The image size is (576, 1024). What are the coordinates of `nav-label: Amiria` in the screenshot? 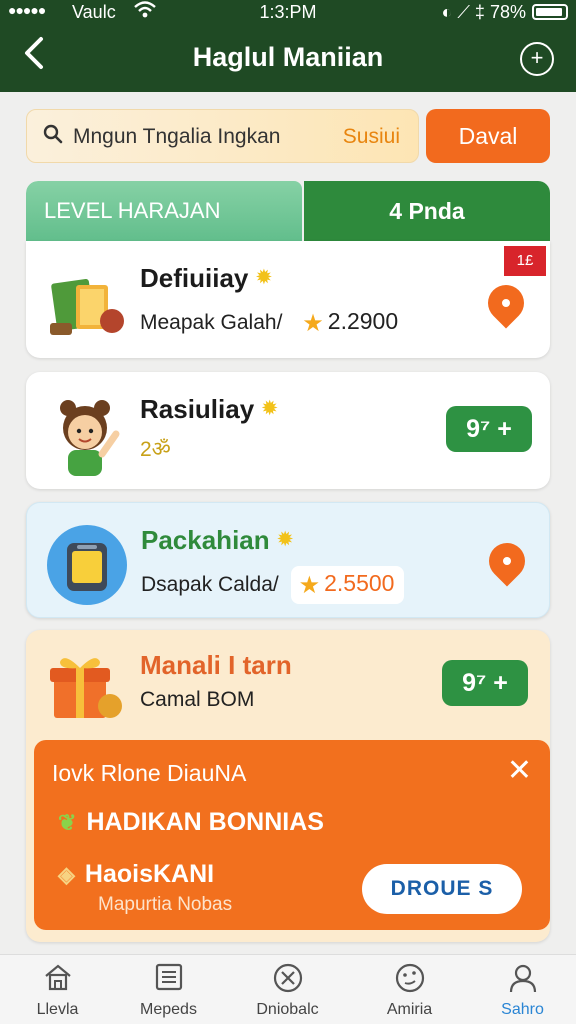 It's located at (409, 1009).